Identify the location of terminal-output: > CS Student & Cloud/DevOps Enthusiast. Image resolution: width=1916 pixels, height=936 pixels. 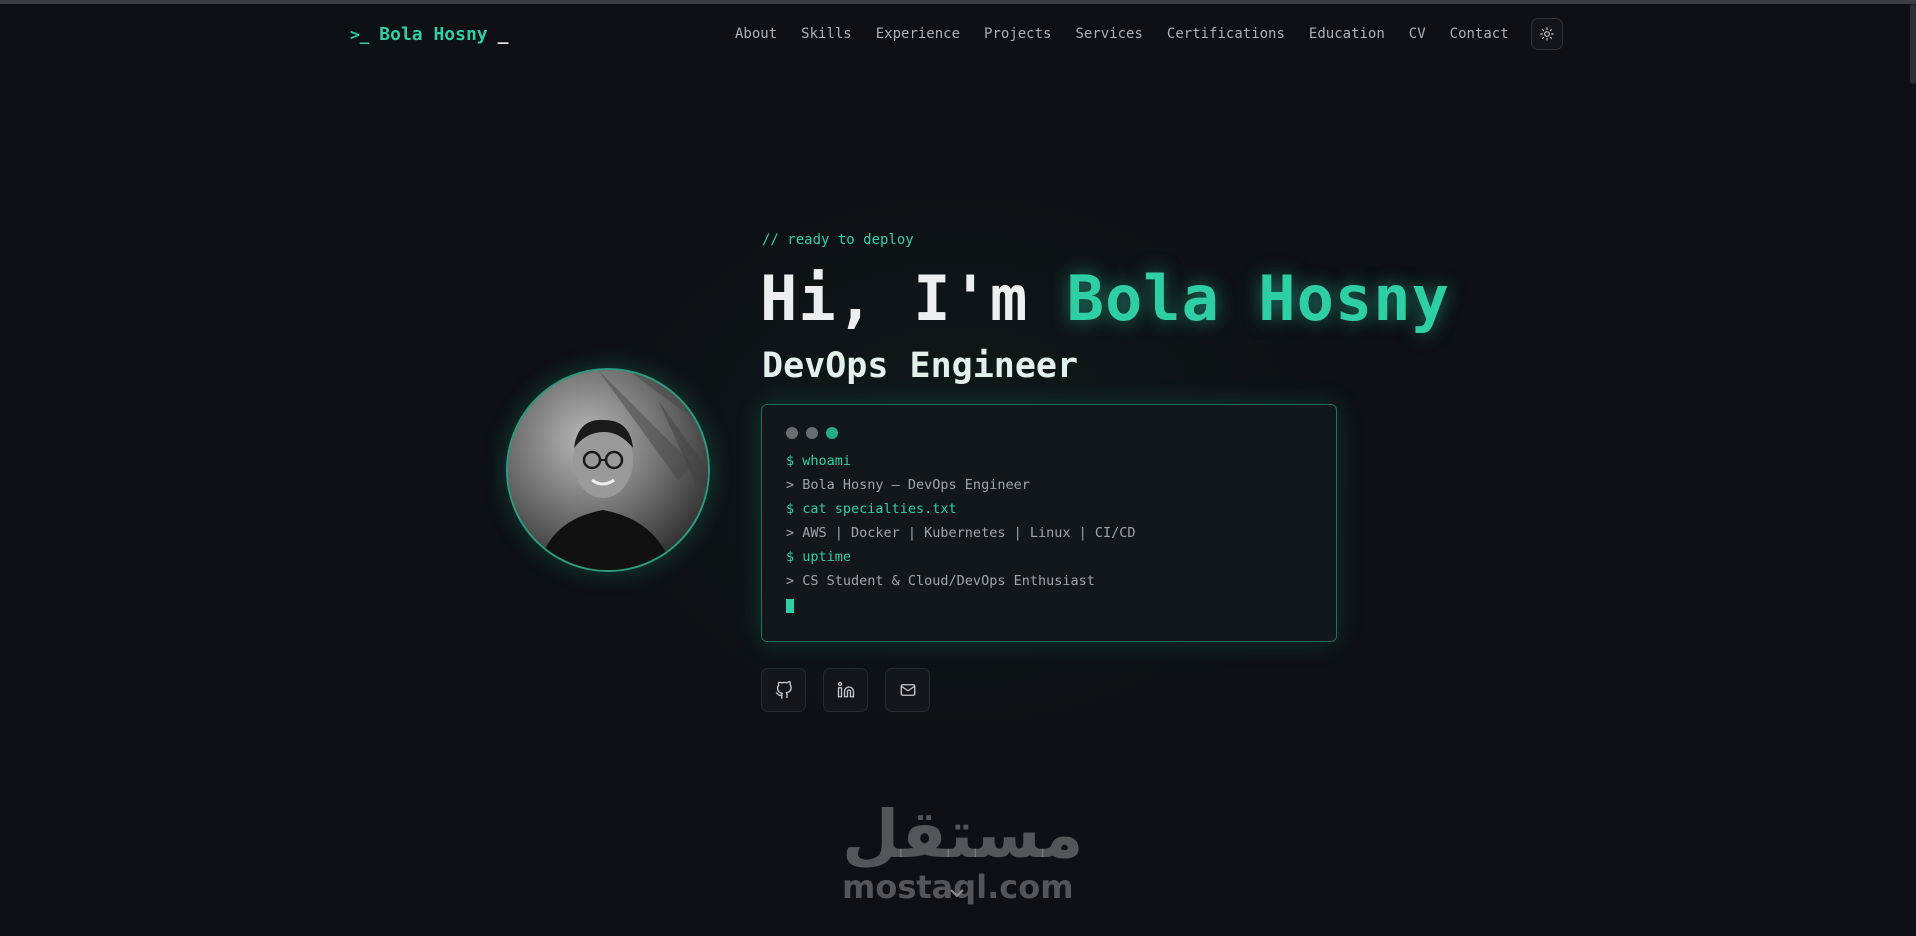
(940, 581).